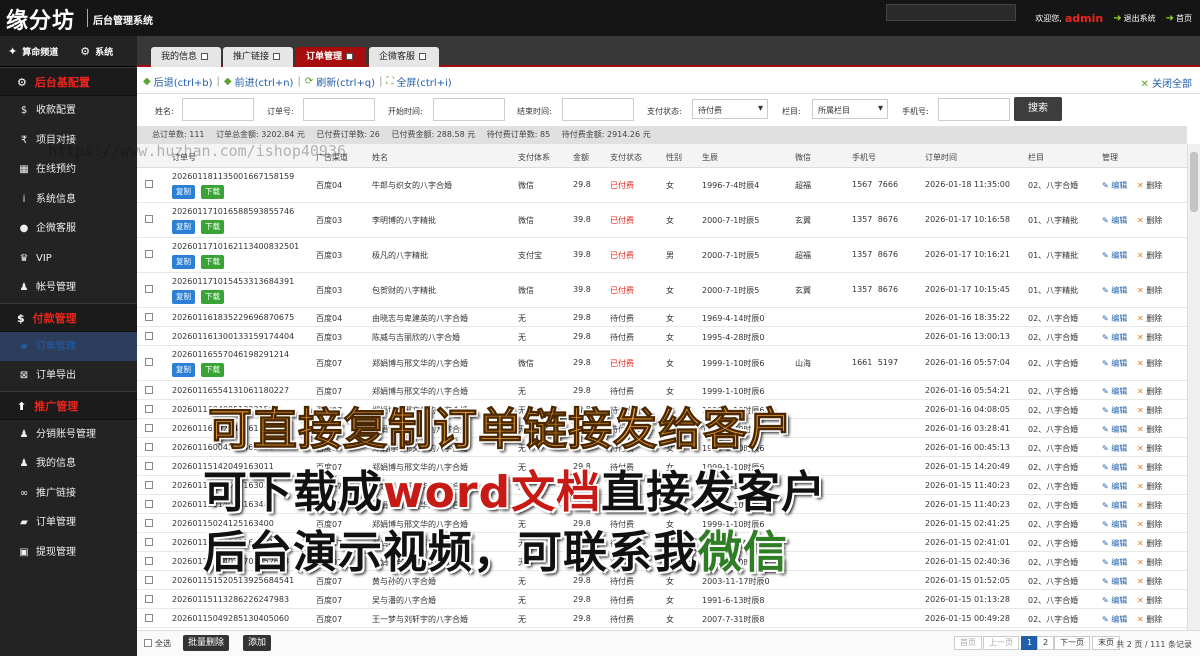 This screenshot has height=656, width=1200. I want to click on table-scrollbar, so click(1193, 387).